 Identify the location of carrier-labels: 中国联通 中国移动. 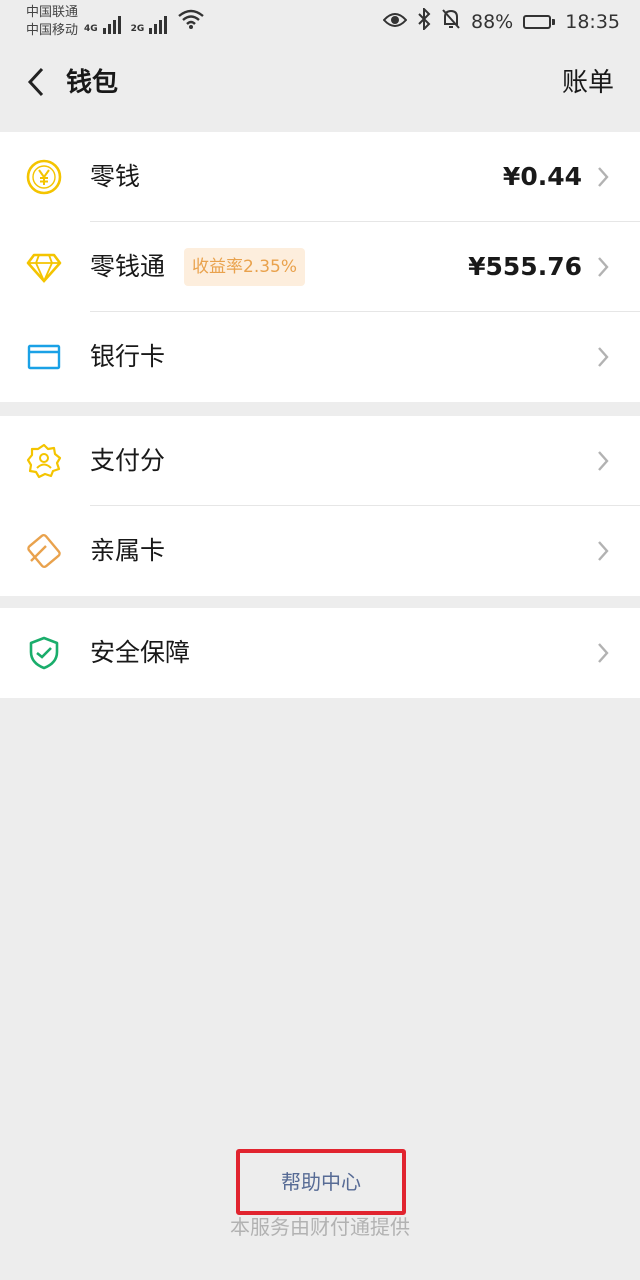
(52, 22).